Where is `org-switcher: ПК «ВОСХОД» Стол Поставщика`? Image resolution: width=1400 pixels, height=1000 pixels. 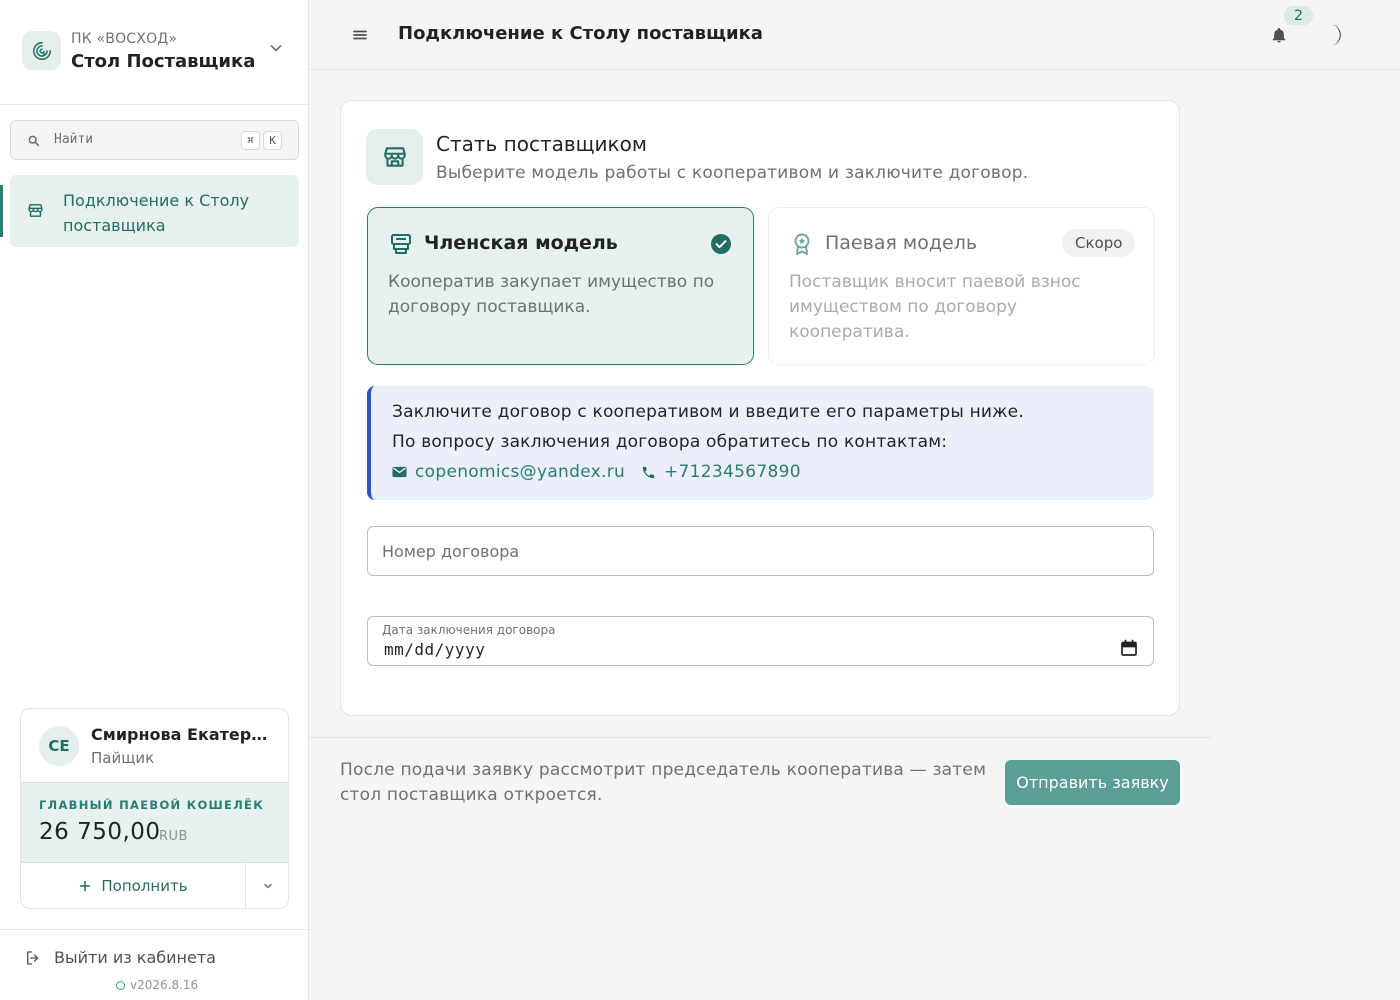 org-switcher: ПК «ВОСХОД» Стол Поставщика is located at coordinates (154, 52).